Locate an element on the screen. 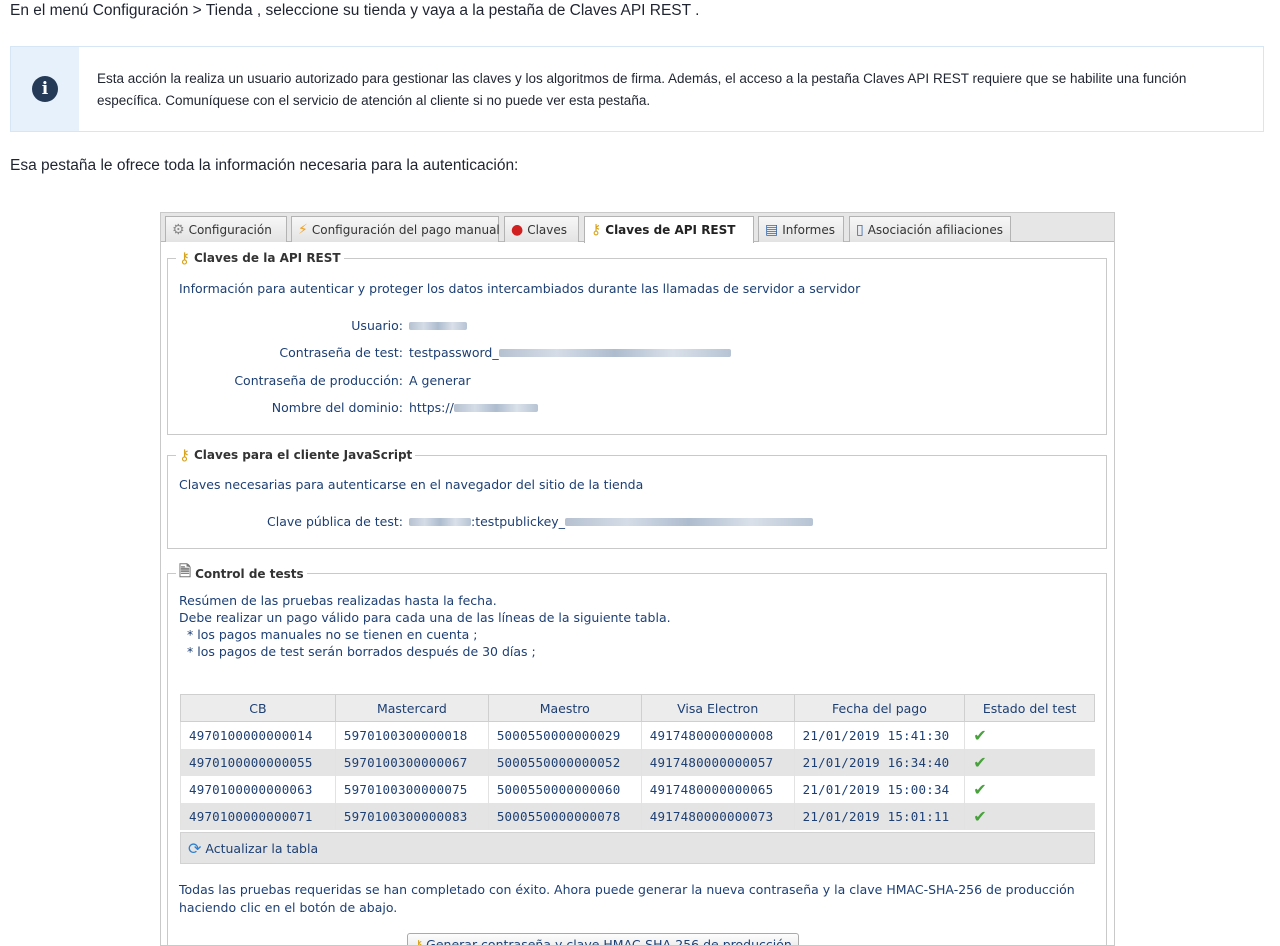 This screenshot has height=946, width=1280. tab-label: Configuración del pago manual is located at coordinates (405, 229).